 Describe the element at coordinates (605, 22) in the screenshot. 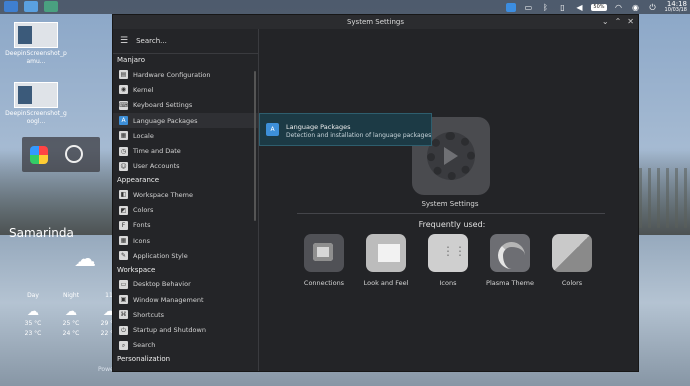

I see `minimize-icon: ⌄` at that location.